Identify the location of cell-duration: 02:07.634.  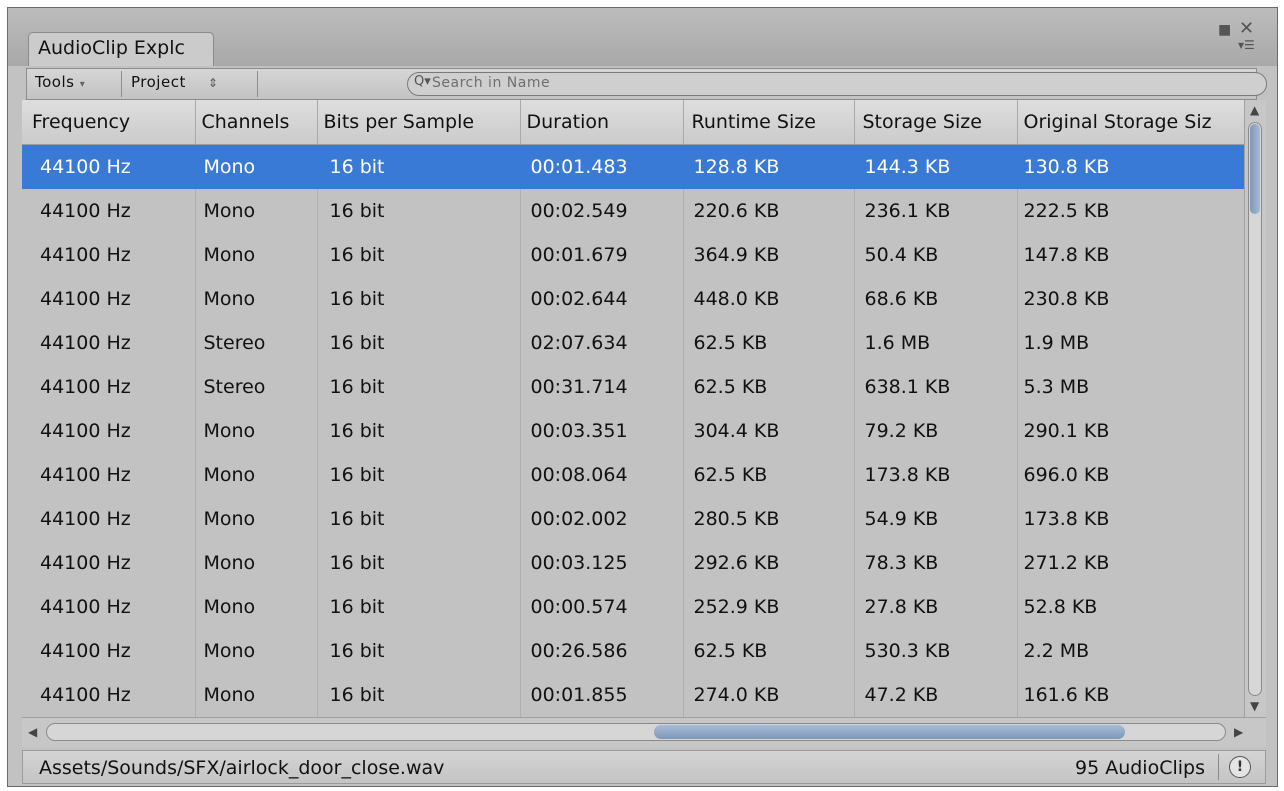
(602, 343).